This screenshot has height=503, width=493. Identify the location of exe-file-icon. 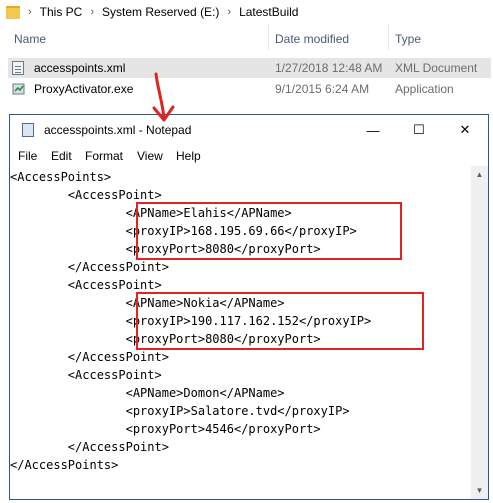
(18, 89).